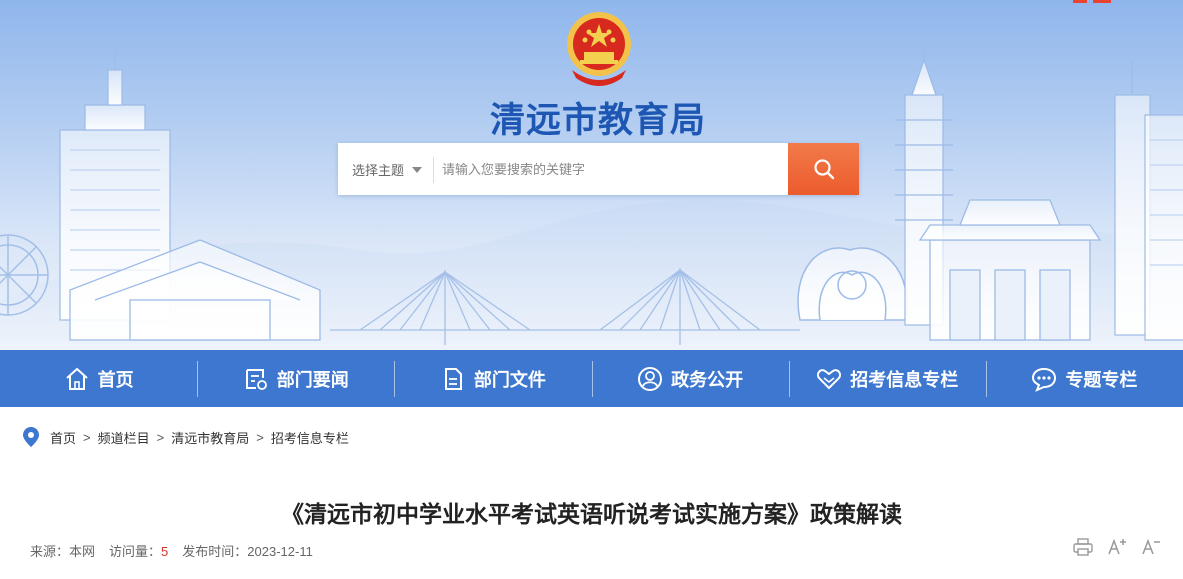  Describe the element at coordinates (607, 169) in the screenshot. I see `search-input` at that location.